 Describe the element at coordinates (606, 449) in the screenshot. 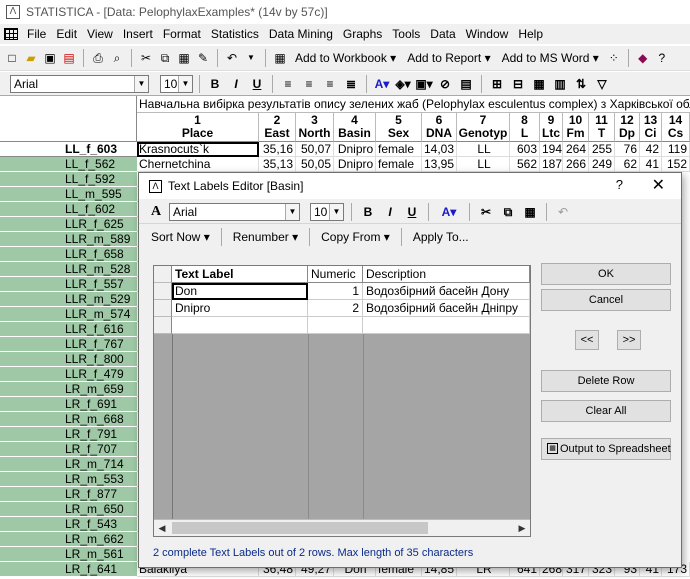

I see `output-to-spreadsheet-button: ▦ Output to Spreadsheet` at that location.